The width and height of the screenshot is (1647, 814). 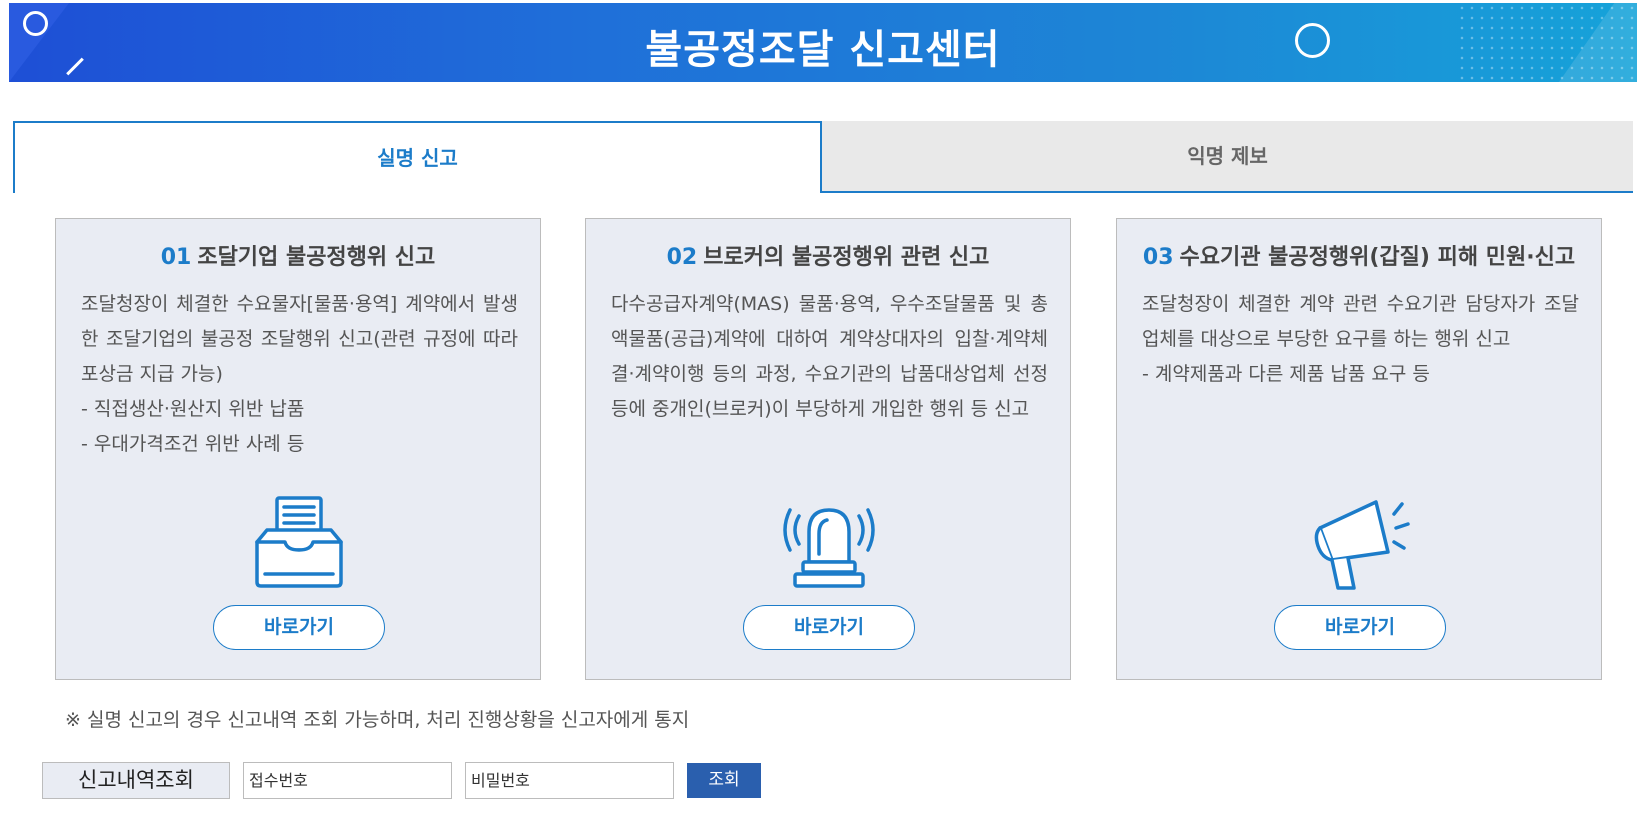 I want to click on password-input, so click(x=569, y=780).